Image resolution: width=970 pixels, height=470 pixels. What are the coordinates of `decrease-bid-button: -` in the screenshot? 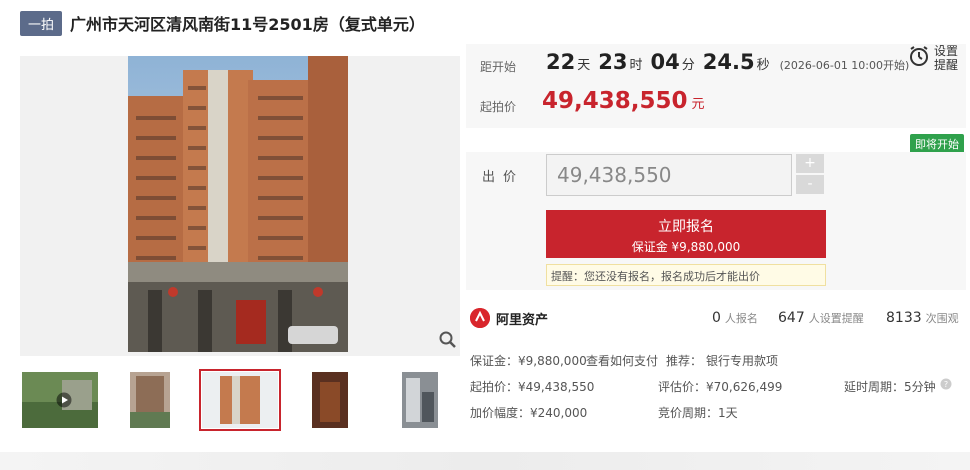 It's located at (810, 184).